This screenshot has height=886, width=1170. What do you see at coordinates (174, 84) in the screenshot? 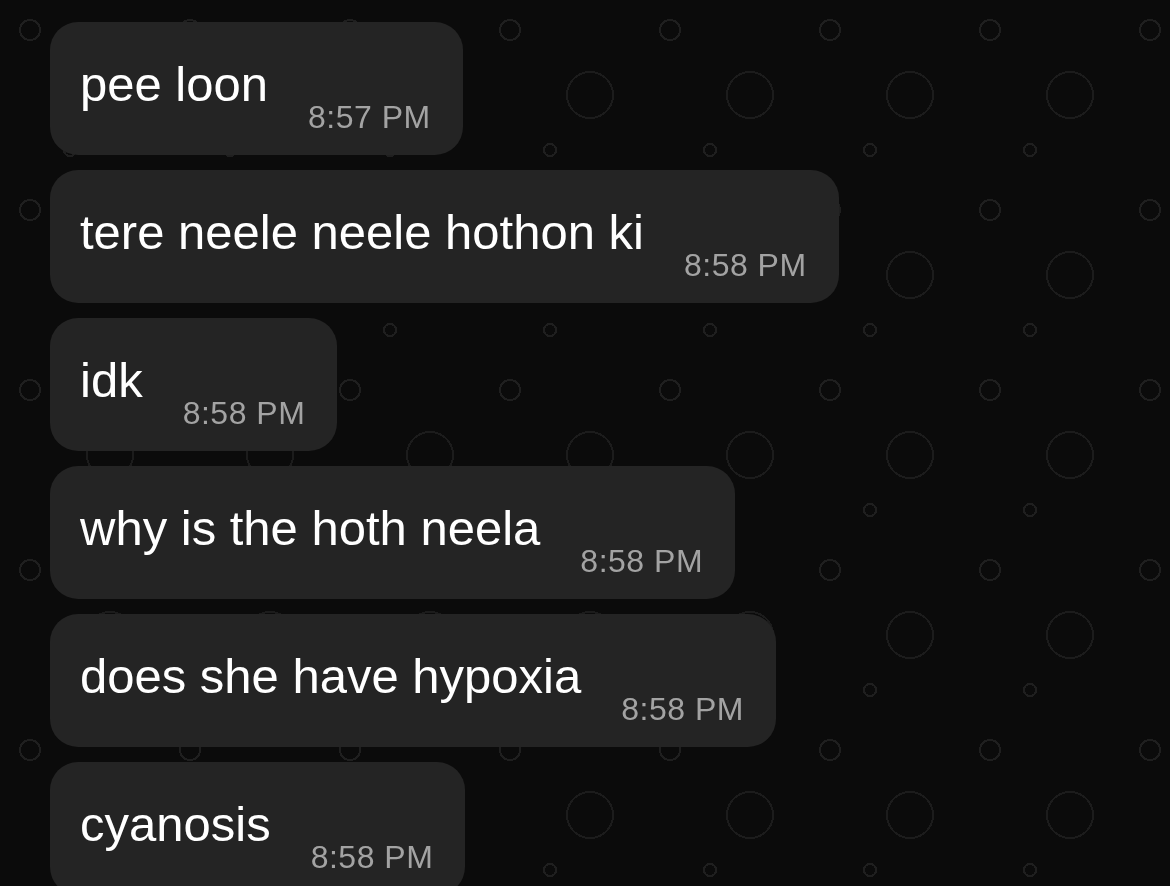
I see `message-text: pee loon` at bounding box center [174, 84].